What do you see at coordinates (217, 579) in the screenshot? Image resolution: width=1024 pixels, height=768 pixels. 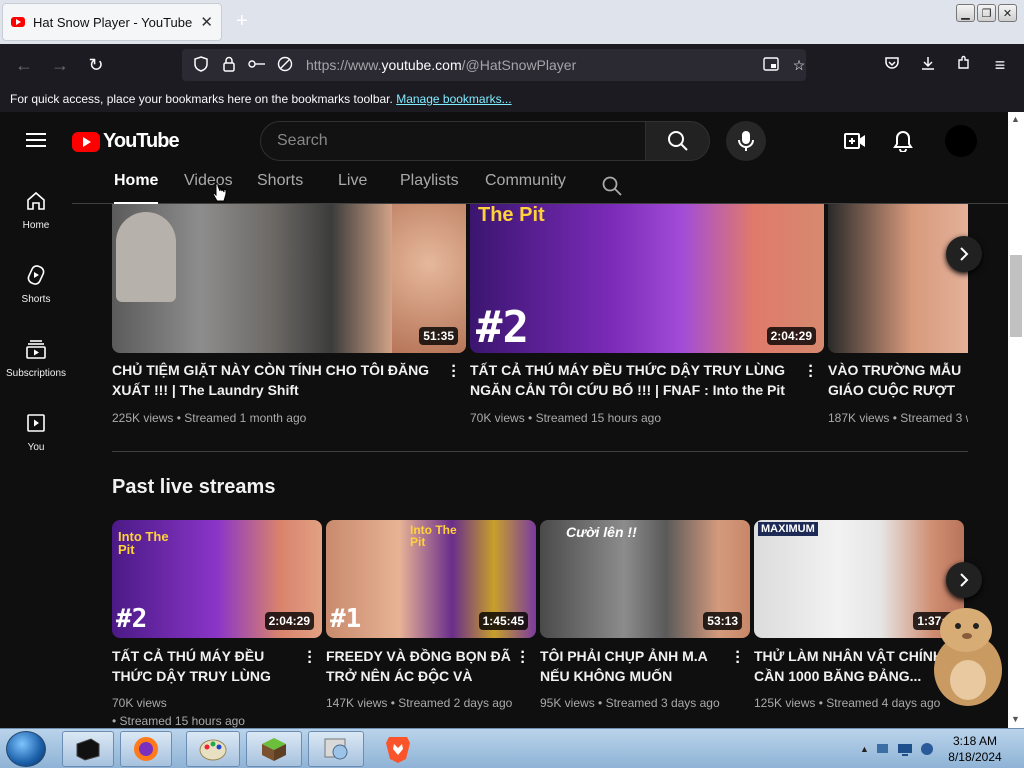 I see `video-thumbnail: Into The Pit #2 2:04:29` at bounding box center [217, 579].